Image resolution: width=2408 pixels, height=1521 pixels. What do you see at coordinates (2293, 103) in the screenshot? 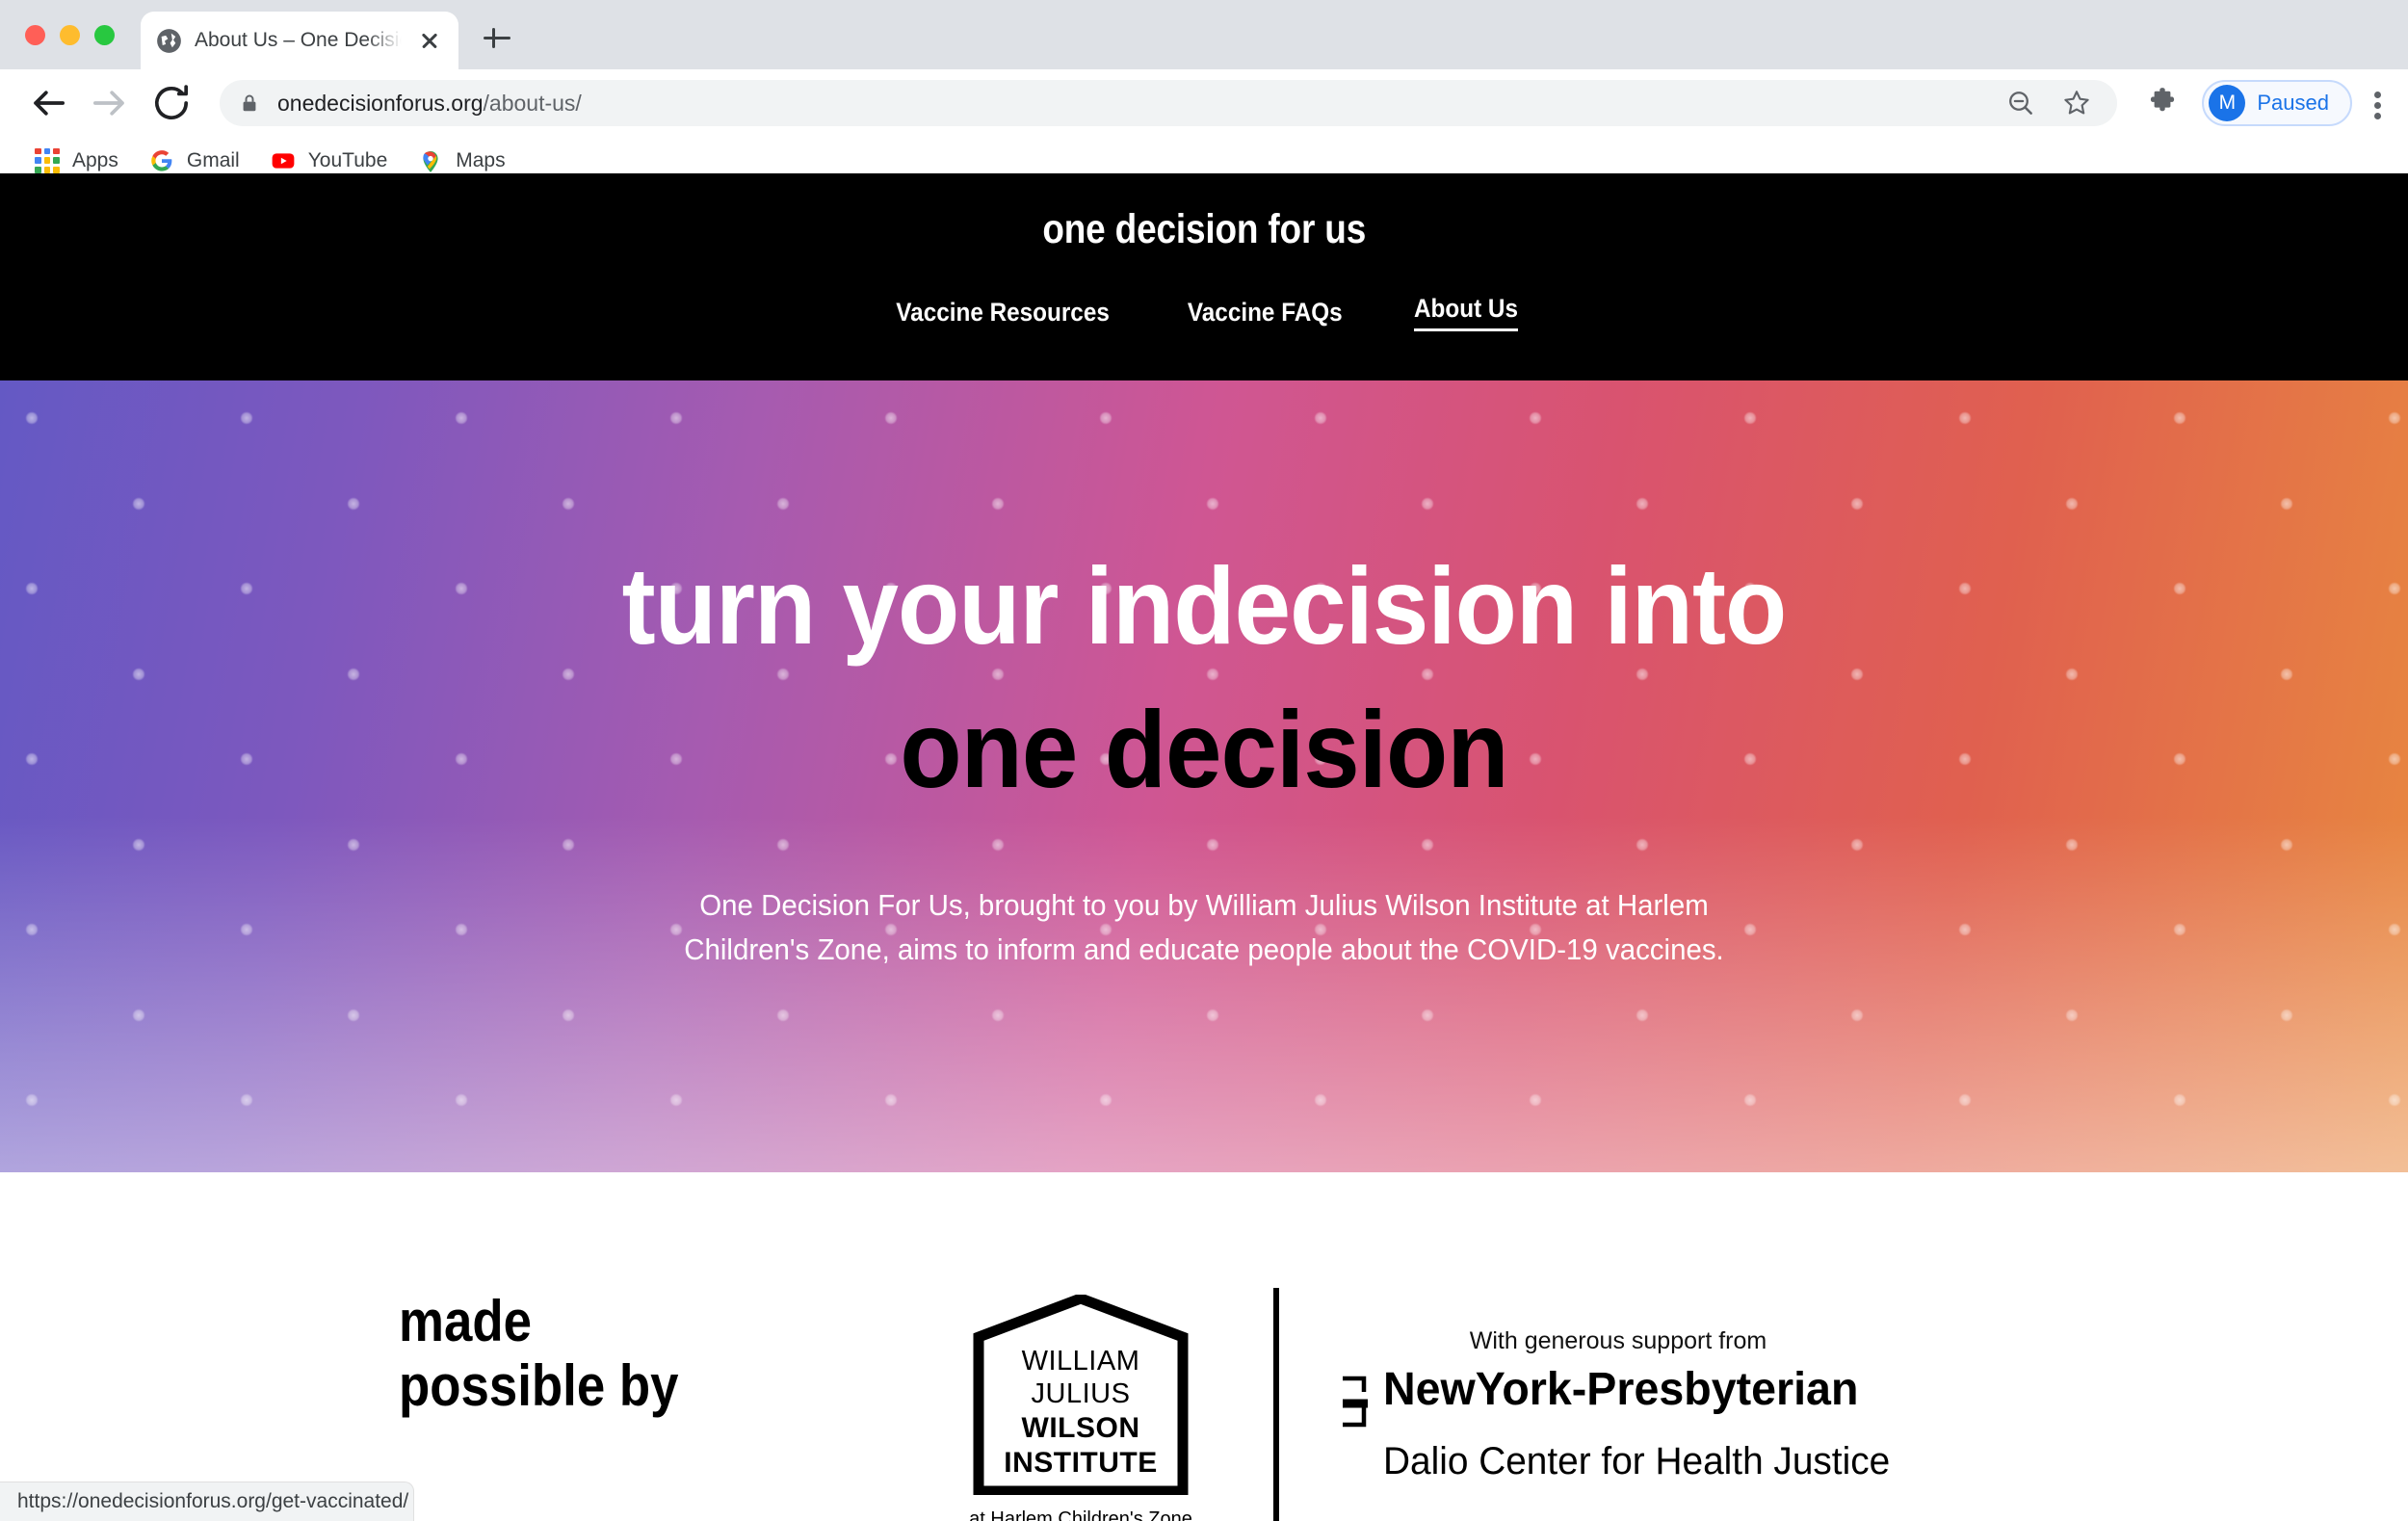
I see `profile-status-label: Paused` at bounding box center [2293, 103].